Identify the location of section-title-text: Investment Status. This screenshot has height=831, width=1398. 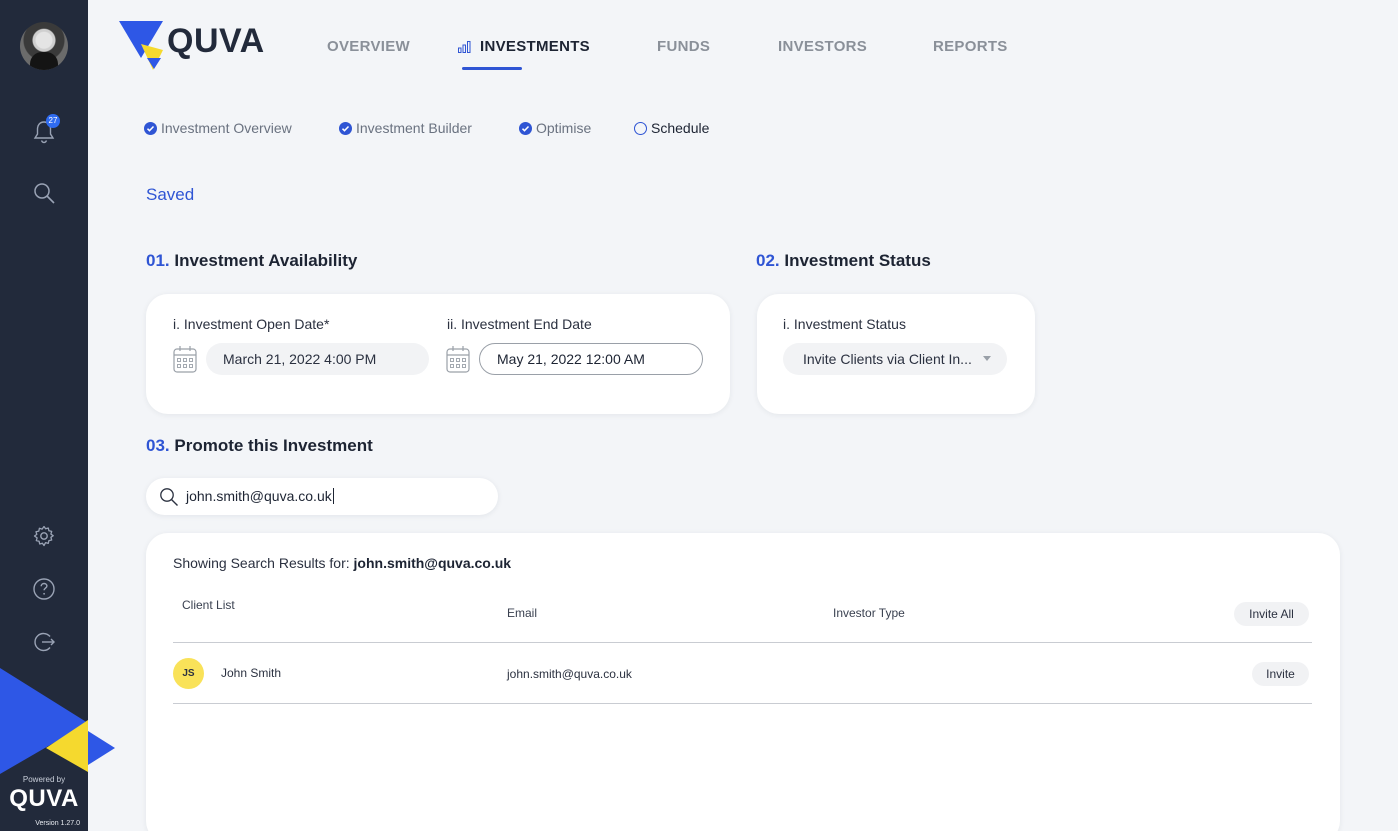
(857, 260).